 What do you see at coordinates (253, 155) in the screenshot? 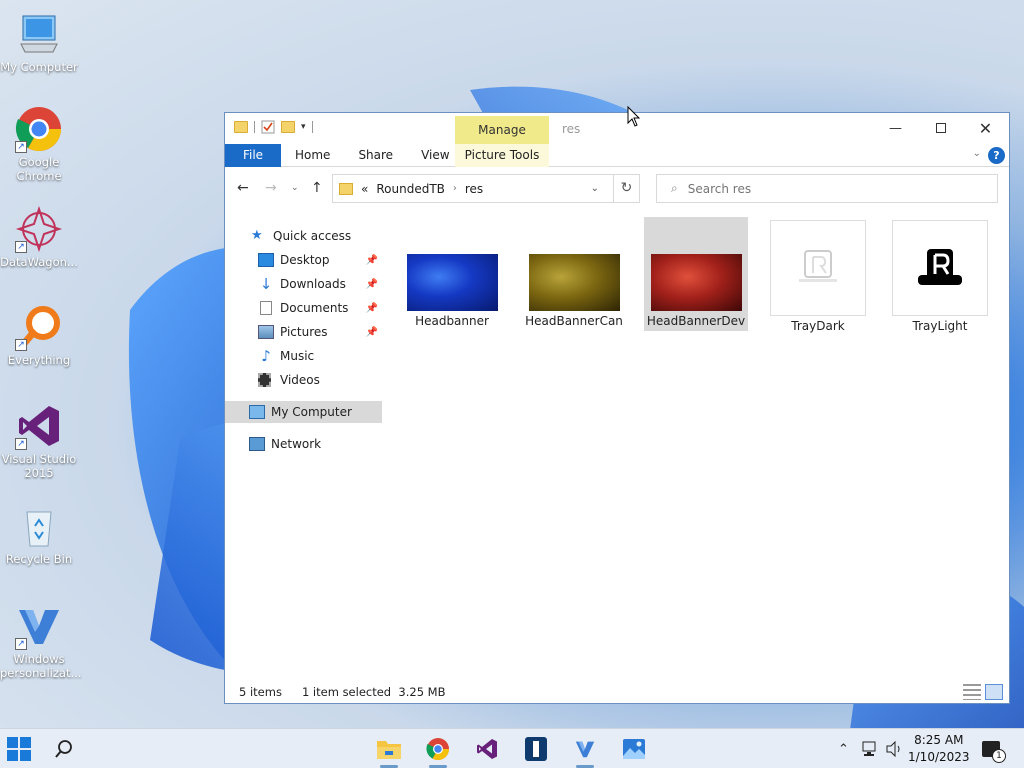
I see `tab-file: File` at bounding box center [253, 155].